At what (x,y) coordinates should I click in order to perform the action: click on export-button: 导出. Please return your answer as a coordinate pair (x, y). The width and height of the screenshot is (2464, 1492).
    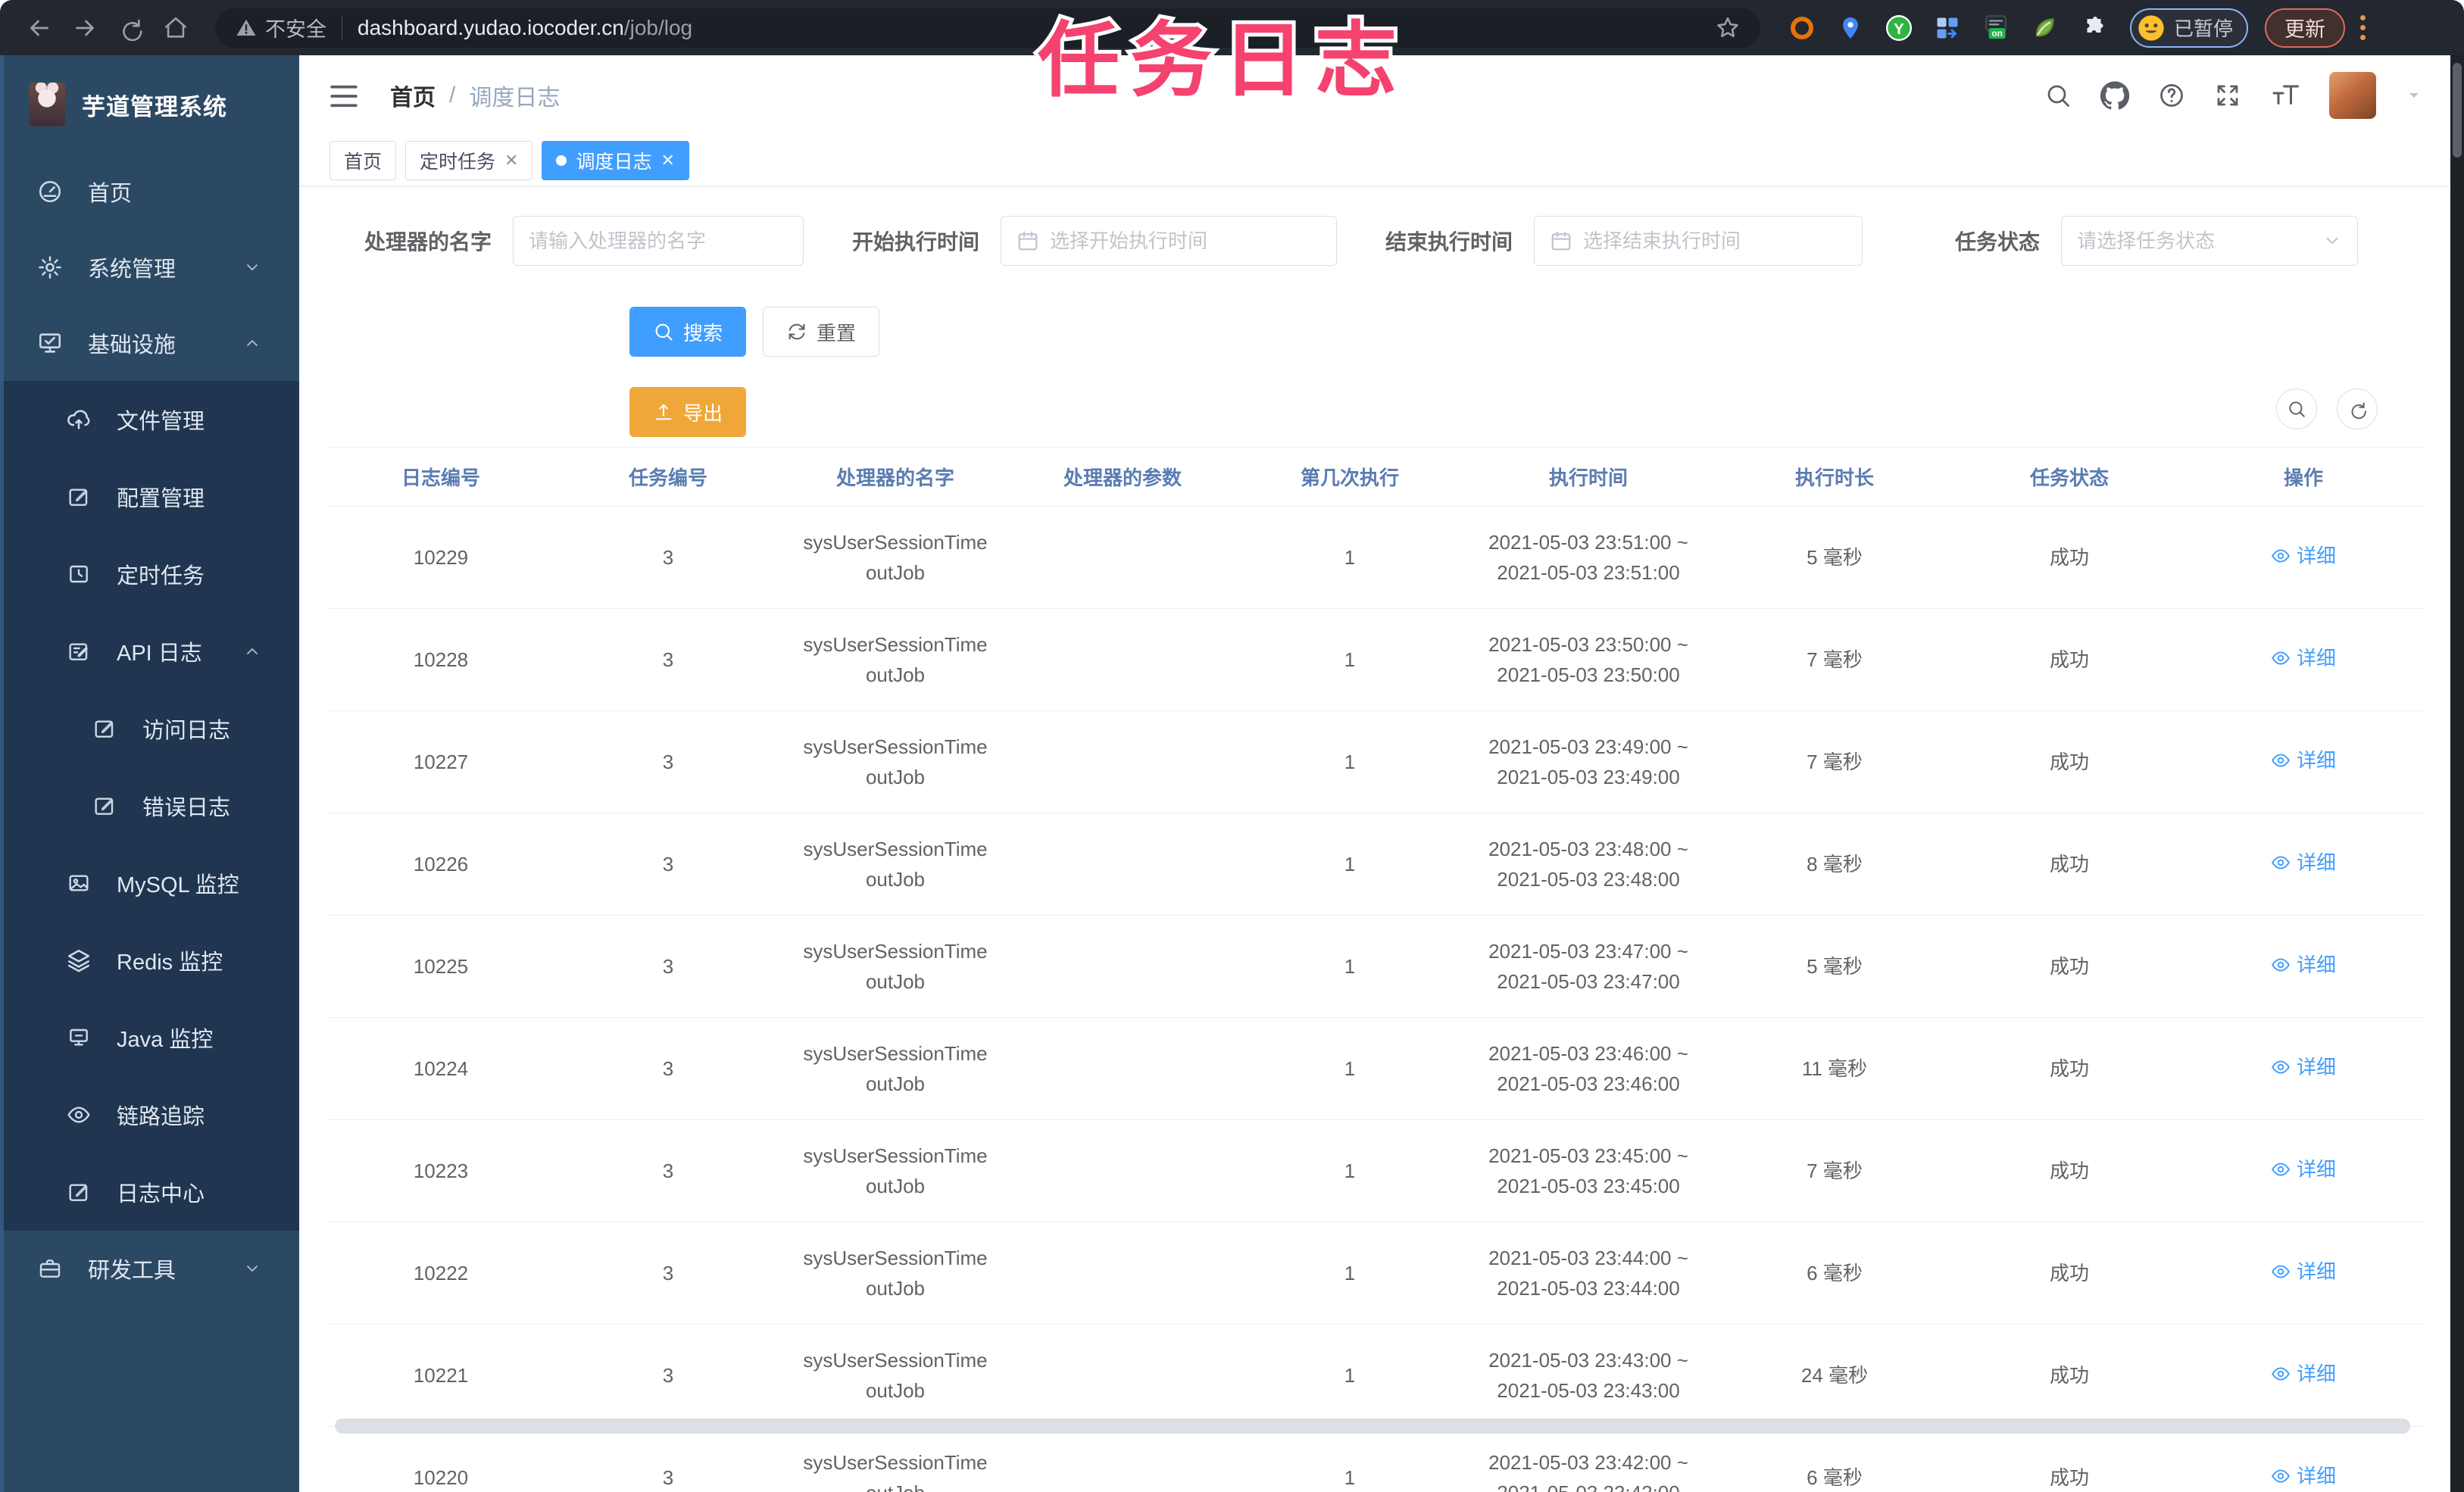
    Looking at the image, I should click on (688, 412).